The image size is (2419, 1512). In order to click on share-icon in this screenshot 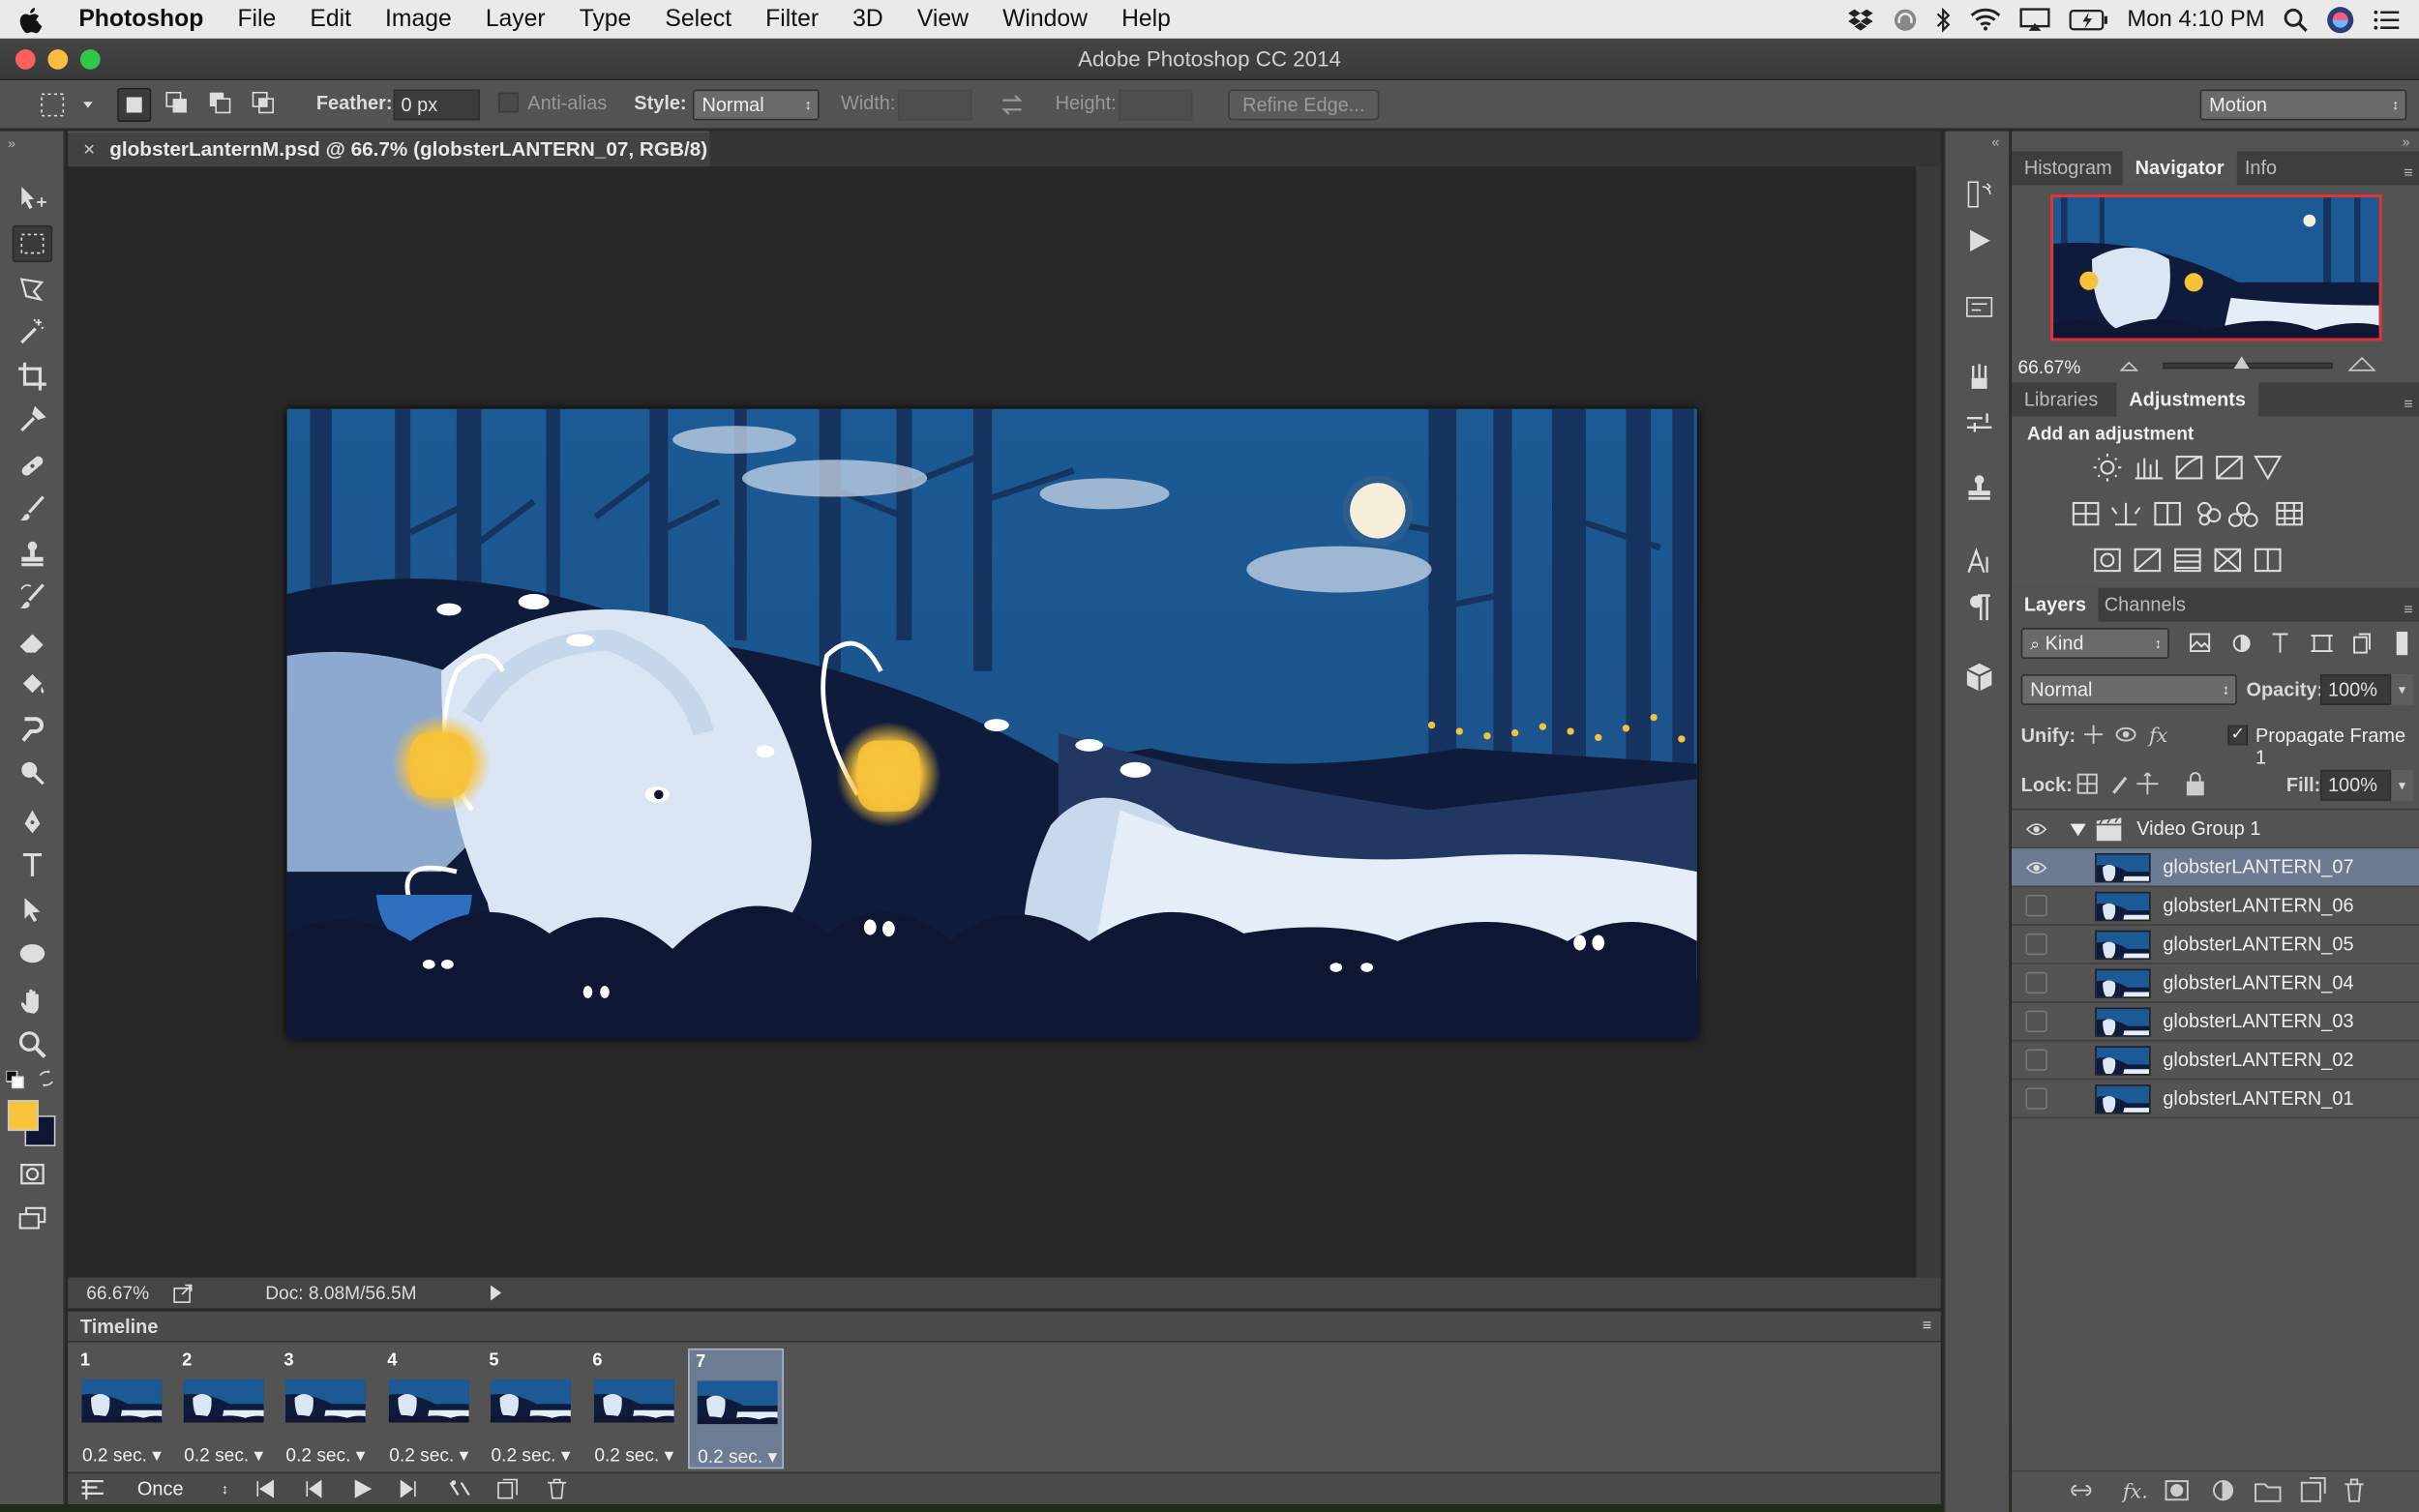, I will do `click(183, 1293)`.